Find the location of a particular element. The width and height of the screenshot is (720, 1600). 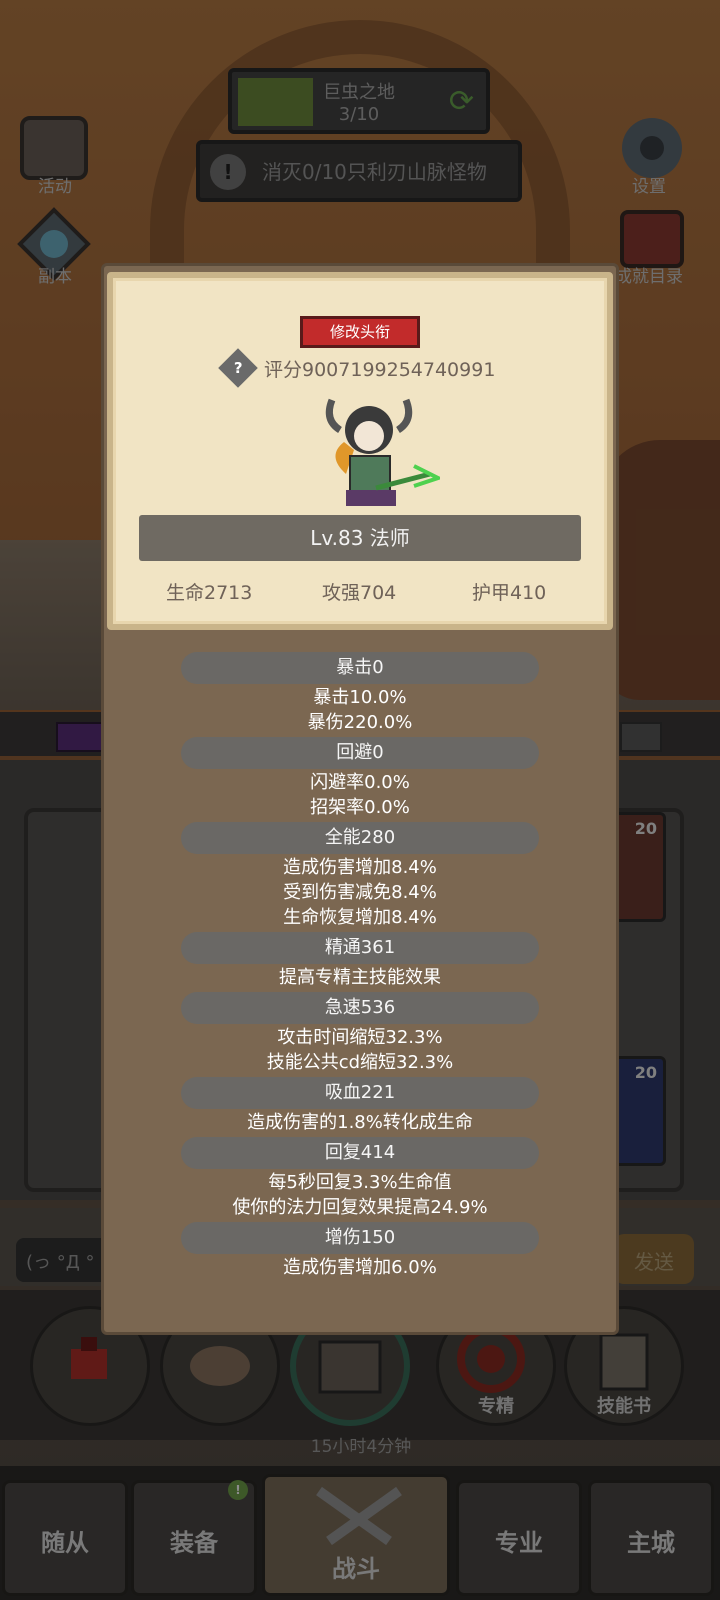

attr-line: 造成伤害增加8.4% is located at coordinates (360, 867).